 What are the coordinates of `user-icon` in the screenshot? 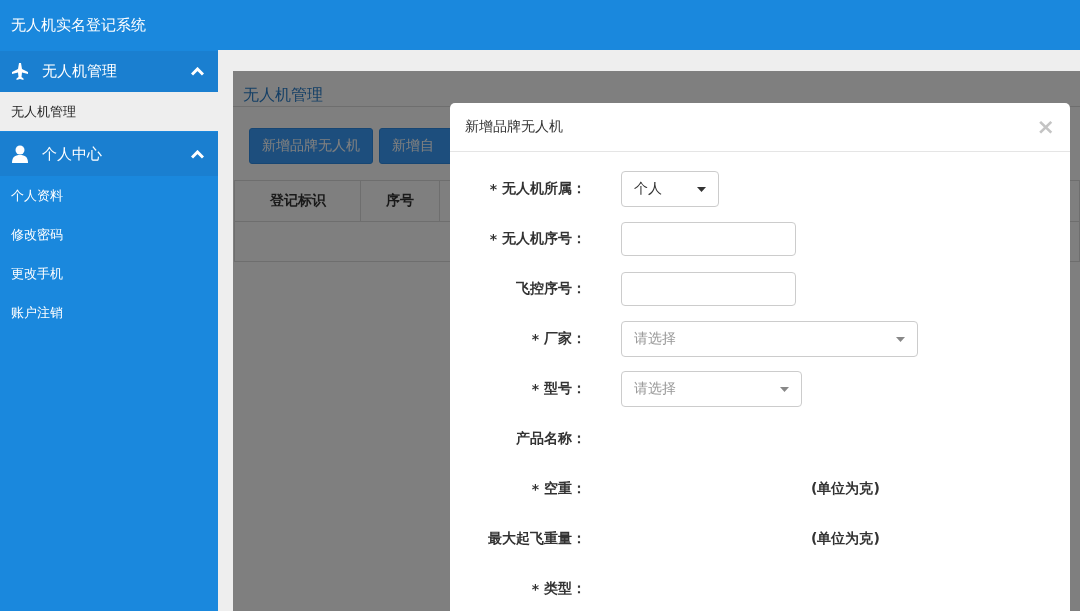 It's located at (20, 154).